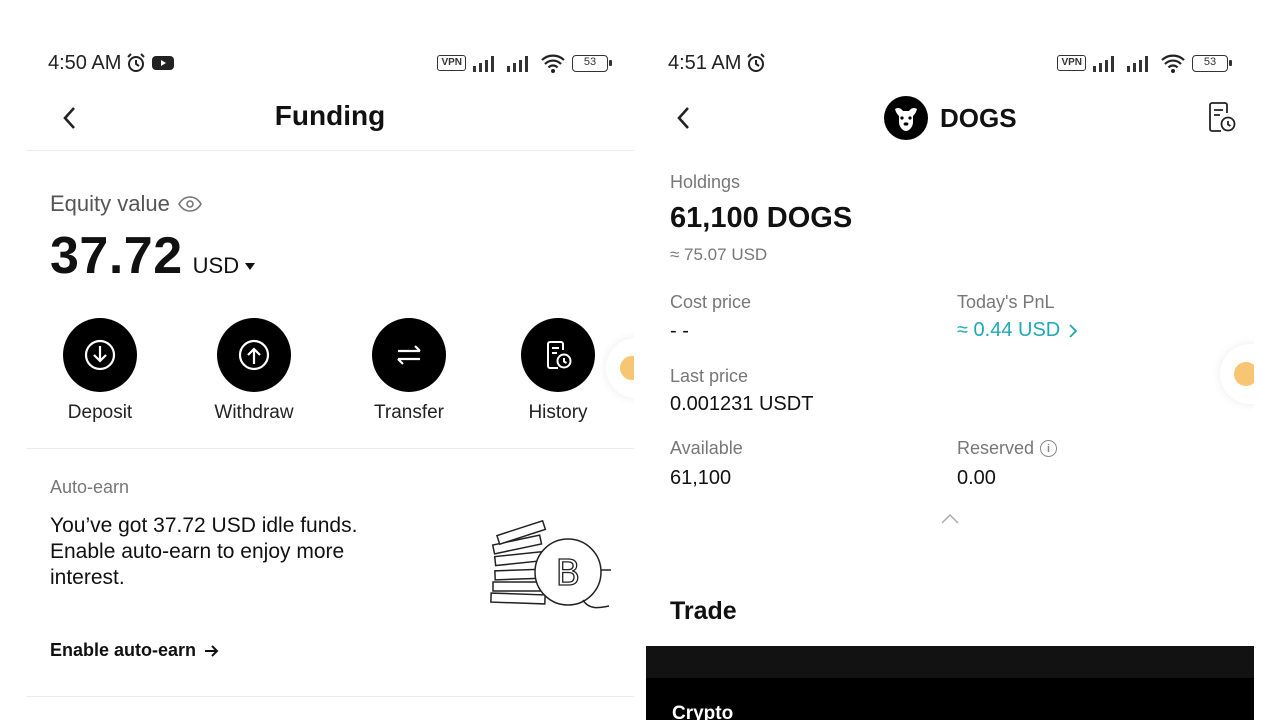 The image size is (1280, 720). Describe the element at coordinates (212, 650) in the screenshot. I see `arrow-right-icon` at that location.